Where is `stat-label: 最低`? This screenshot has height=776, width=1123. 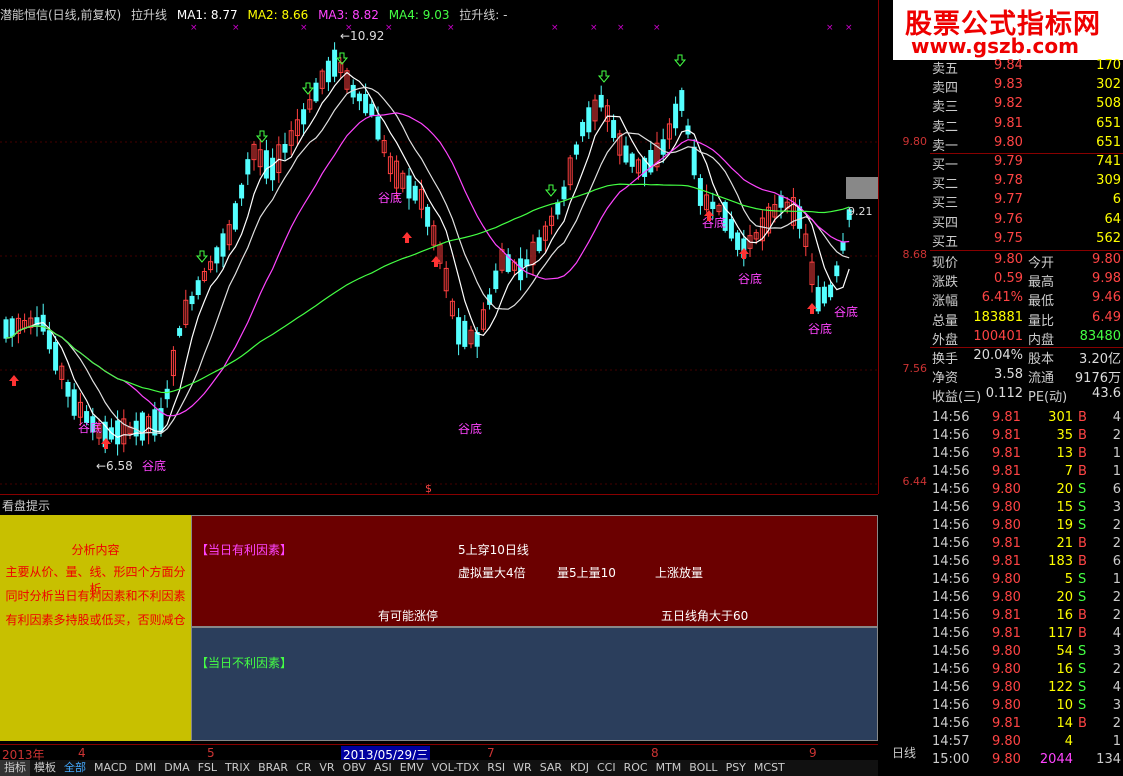 stat-label: 最低 is located at coordinates (1041, 302).